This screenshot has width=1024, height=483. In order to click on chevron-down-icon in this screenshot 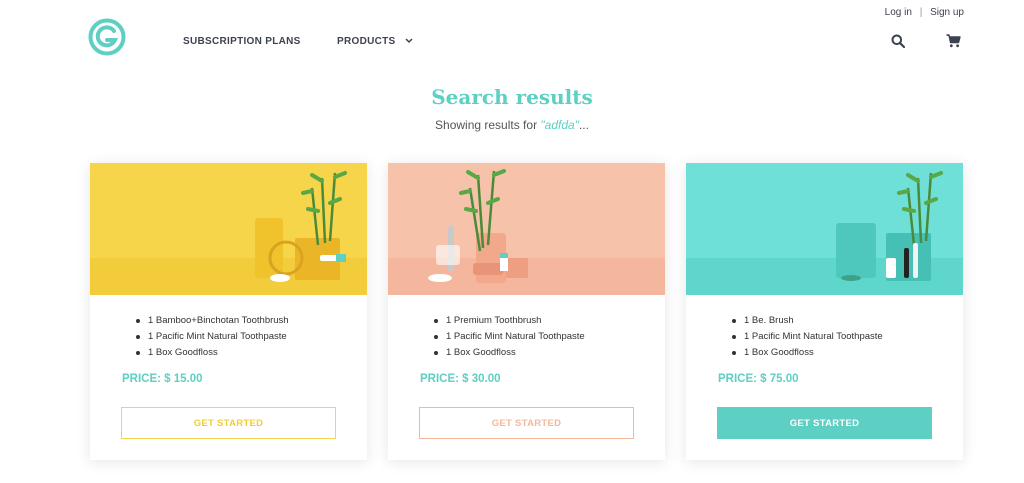, I will do `click(409, 41)`.